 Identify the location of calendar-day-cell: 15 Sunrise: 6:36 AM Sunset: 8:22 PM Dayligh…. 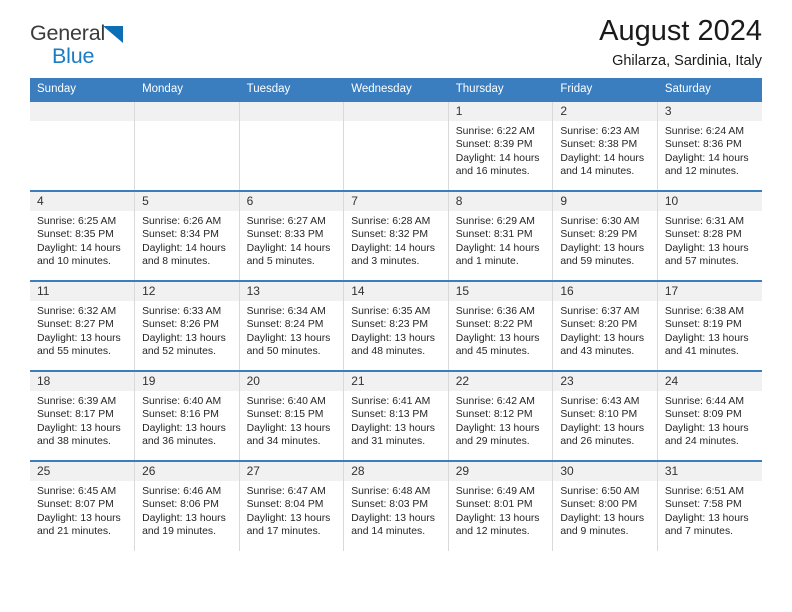
(501, 325).